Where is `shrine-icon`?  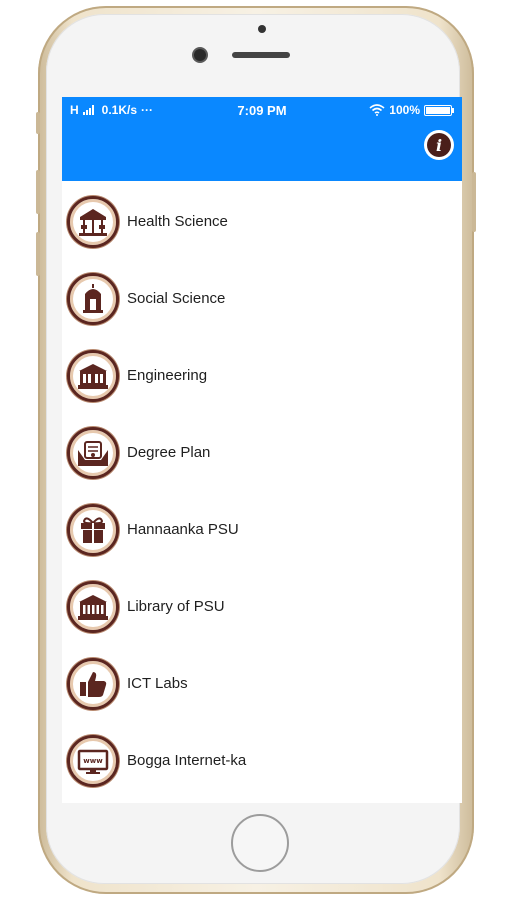 shrine-icon is located at coordinates (93, 298).